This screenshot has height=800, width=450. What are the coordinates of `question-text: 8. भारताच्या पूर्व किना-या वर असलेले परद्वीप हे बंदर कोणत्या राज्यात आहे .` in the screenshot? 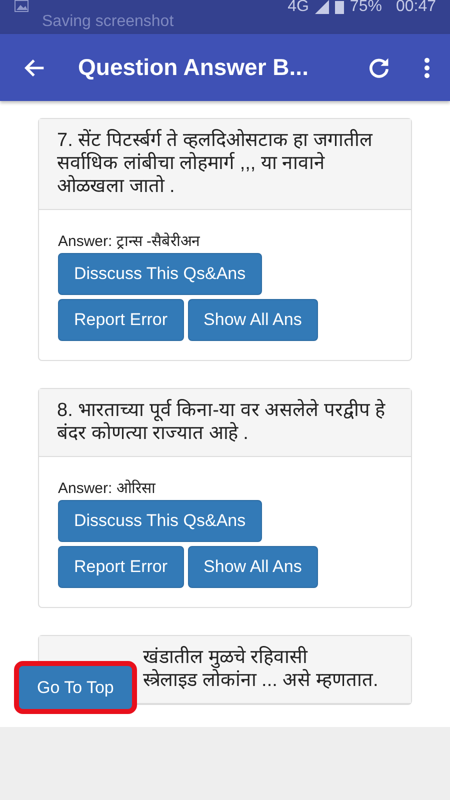 It's located at (221, 422).